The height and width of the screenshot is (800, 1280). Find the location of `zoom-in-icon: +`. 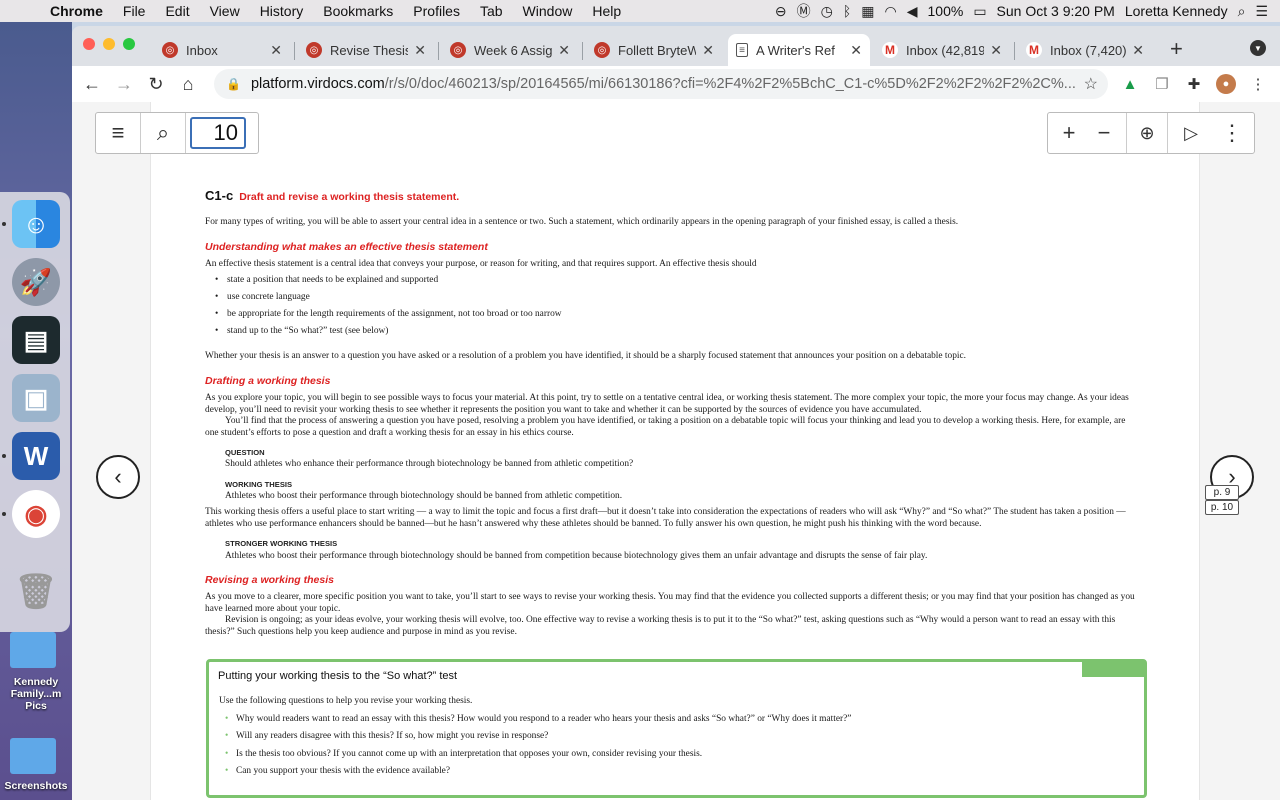

zoom-in-icon: + is located at coordinates (1069, 133).